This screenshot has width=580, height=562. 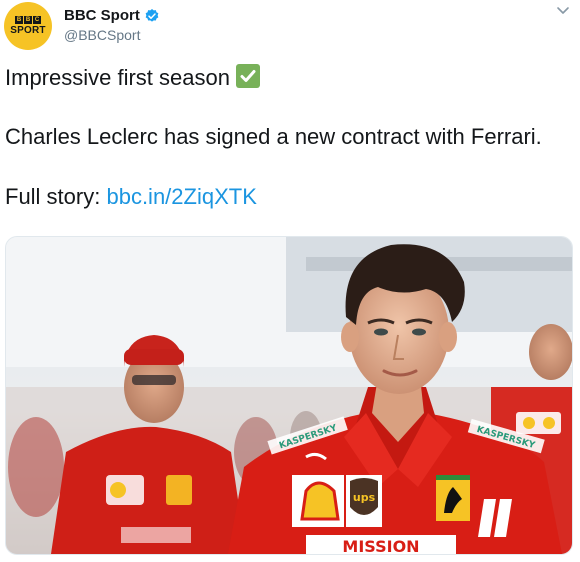 I want to click on bbc-logo-blocks: B B C, so click(x=28, y=20).